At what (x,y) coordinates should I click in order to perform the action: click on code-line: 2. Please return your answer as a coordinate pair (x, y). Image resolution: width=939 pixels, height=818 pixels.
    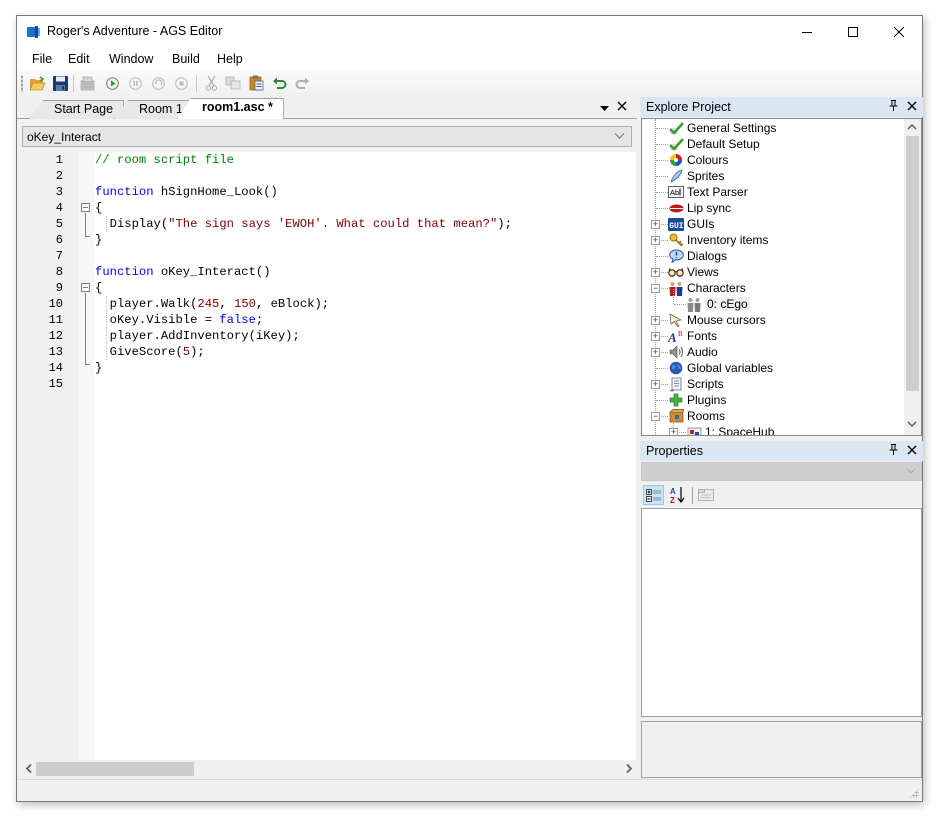
    Looking at the image, I should click on (322, 177).